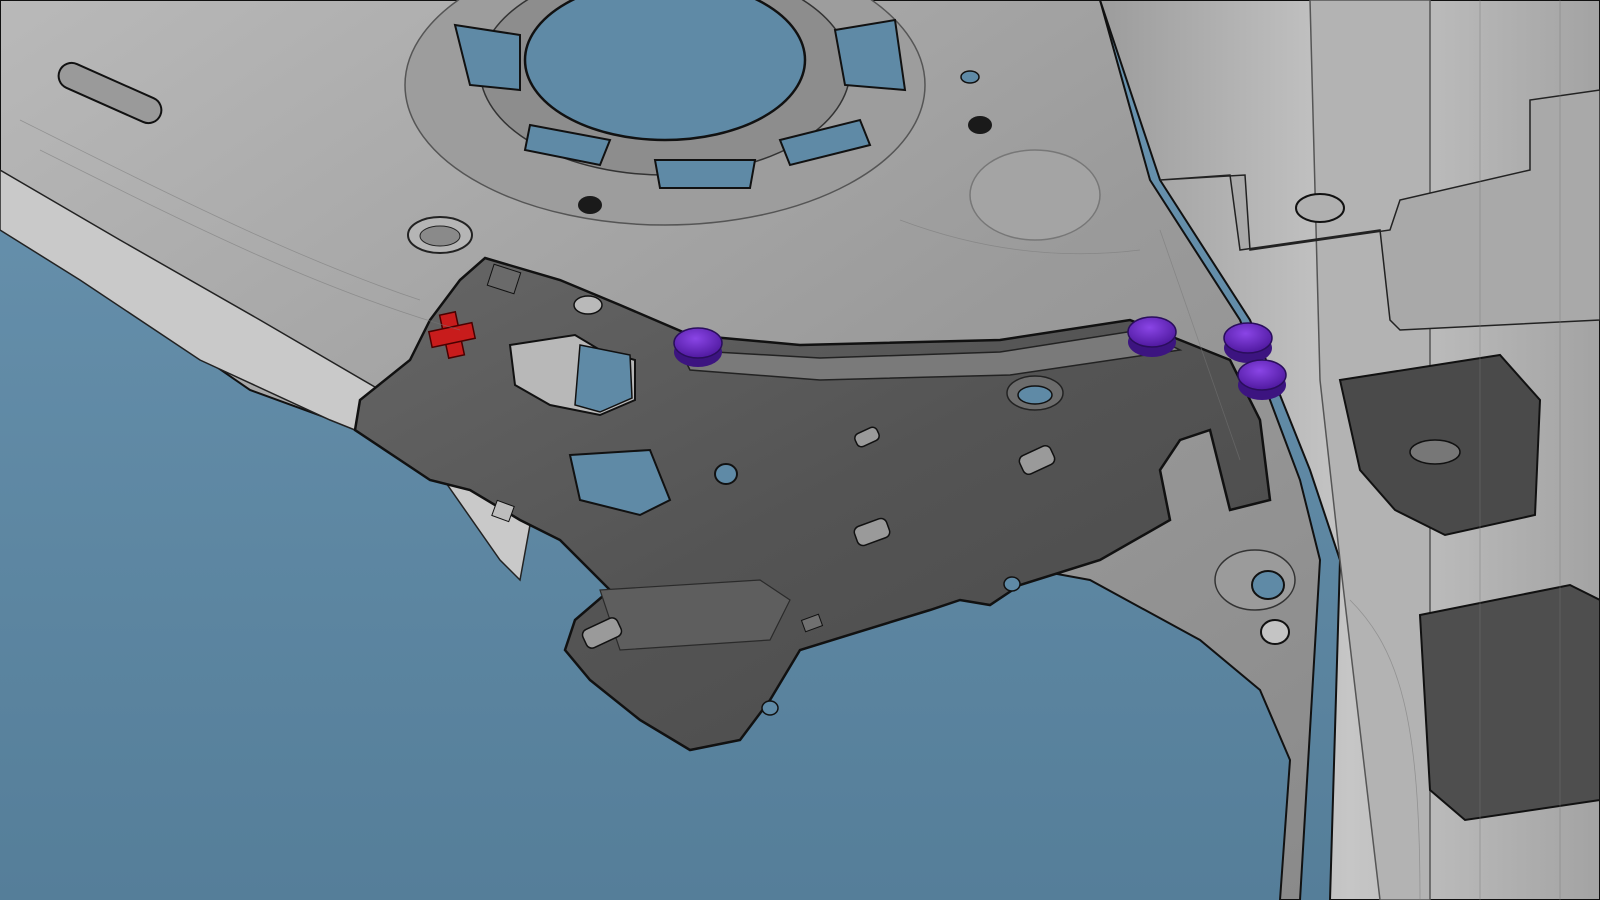  I want to click on lower-right-box, so click(1509, 702).